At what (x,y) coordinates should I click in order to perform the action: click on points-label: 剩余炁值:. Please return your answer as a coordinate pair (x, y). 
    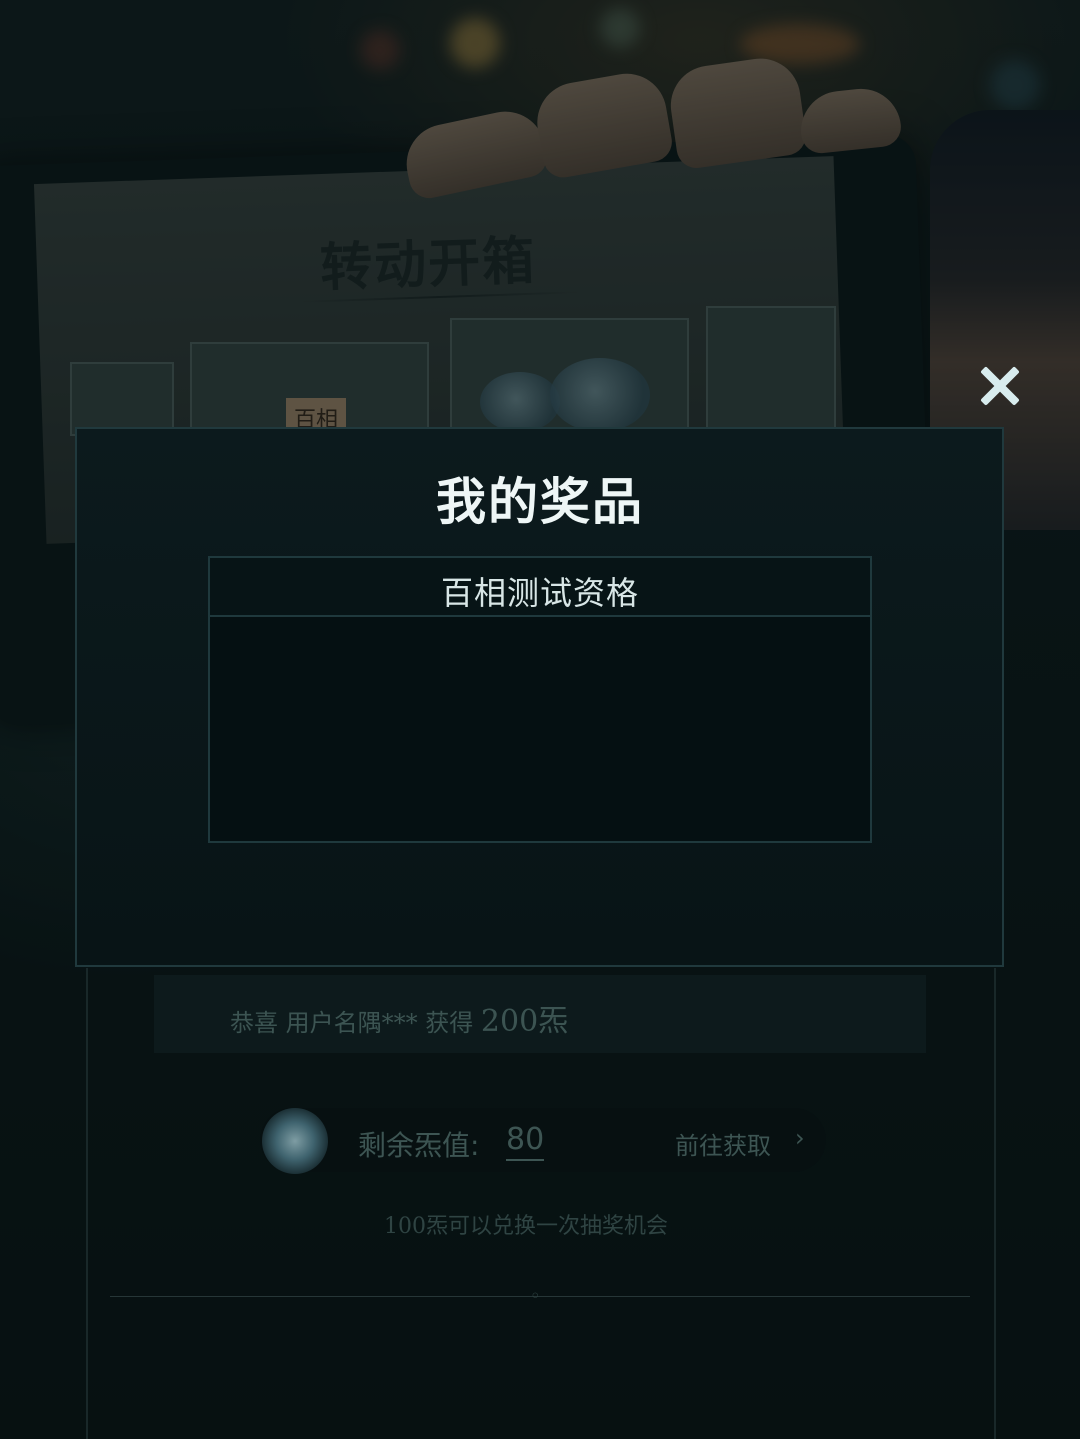
    Looking at the image, I should click on (419, 1145).